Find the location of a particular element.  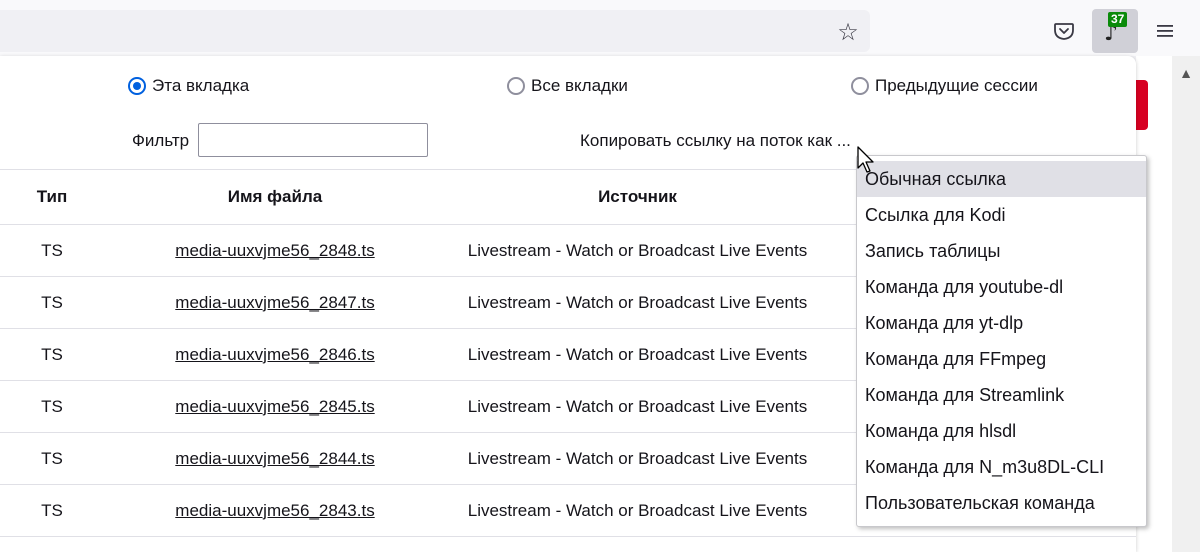

extension-badge: 37 is located at coordinates (1118, 19).